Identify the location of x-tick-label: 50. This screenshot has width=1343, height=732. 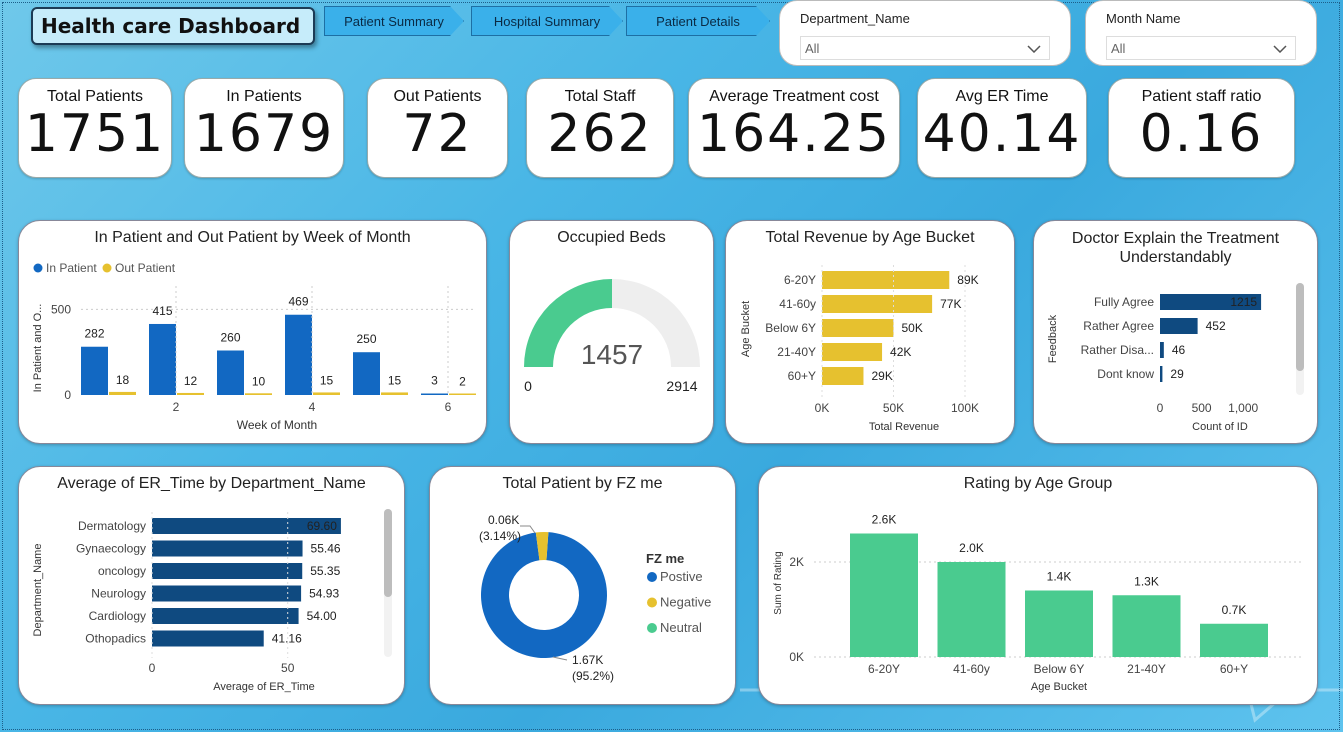
(288, 668).